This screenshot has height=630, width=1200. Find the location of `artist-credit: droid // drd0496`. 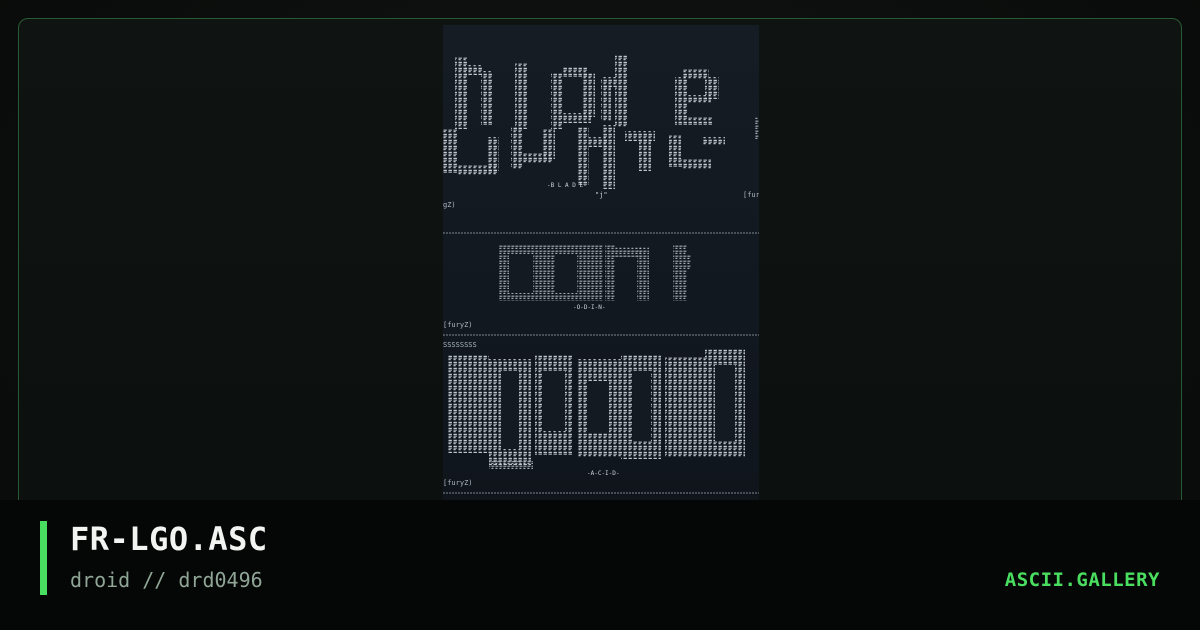

artist-credit: droid // drd0496 is located at coordinates (166, 580).